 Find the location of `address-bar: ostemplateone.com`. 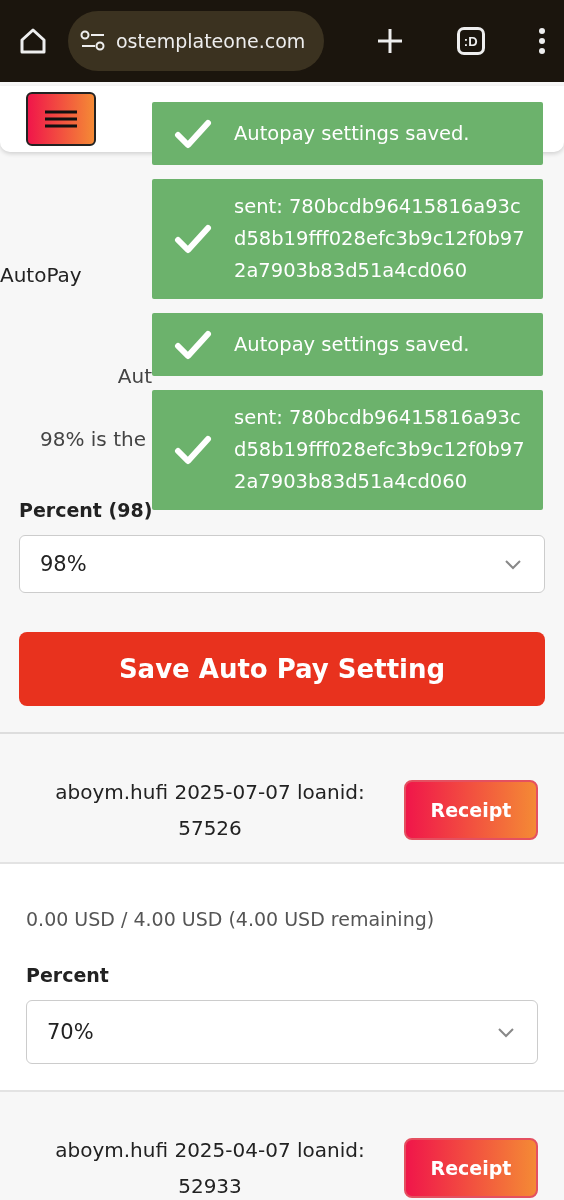

address-bar: ostemplateone.com is located at coordinates (196, 41).